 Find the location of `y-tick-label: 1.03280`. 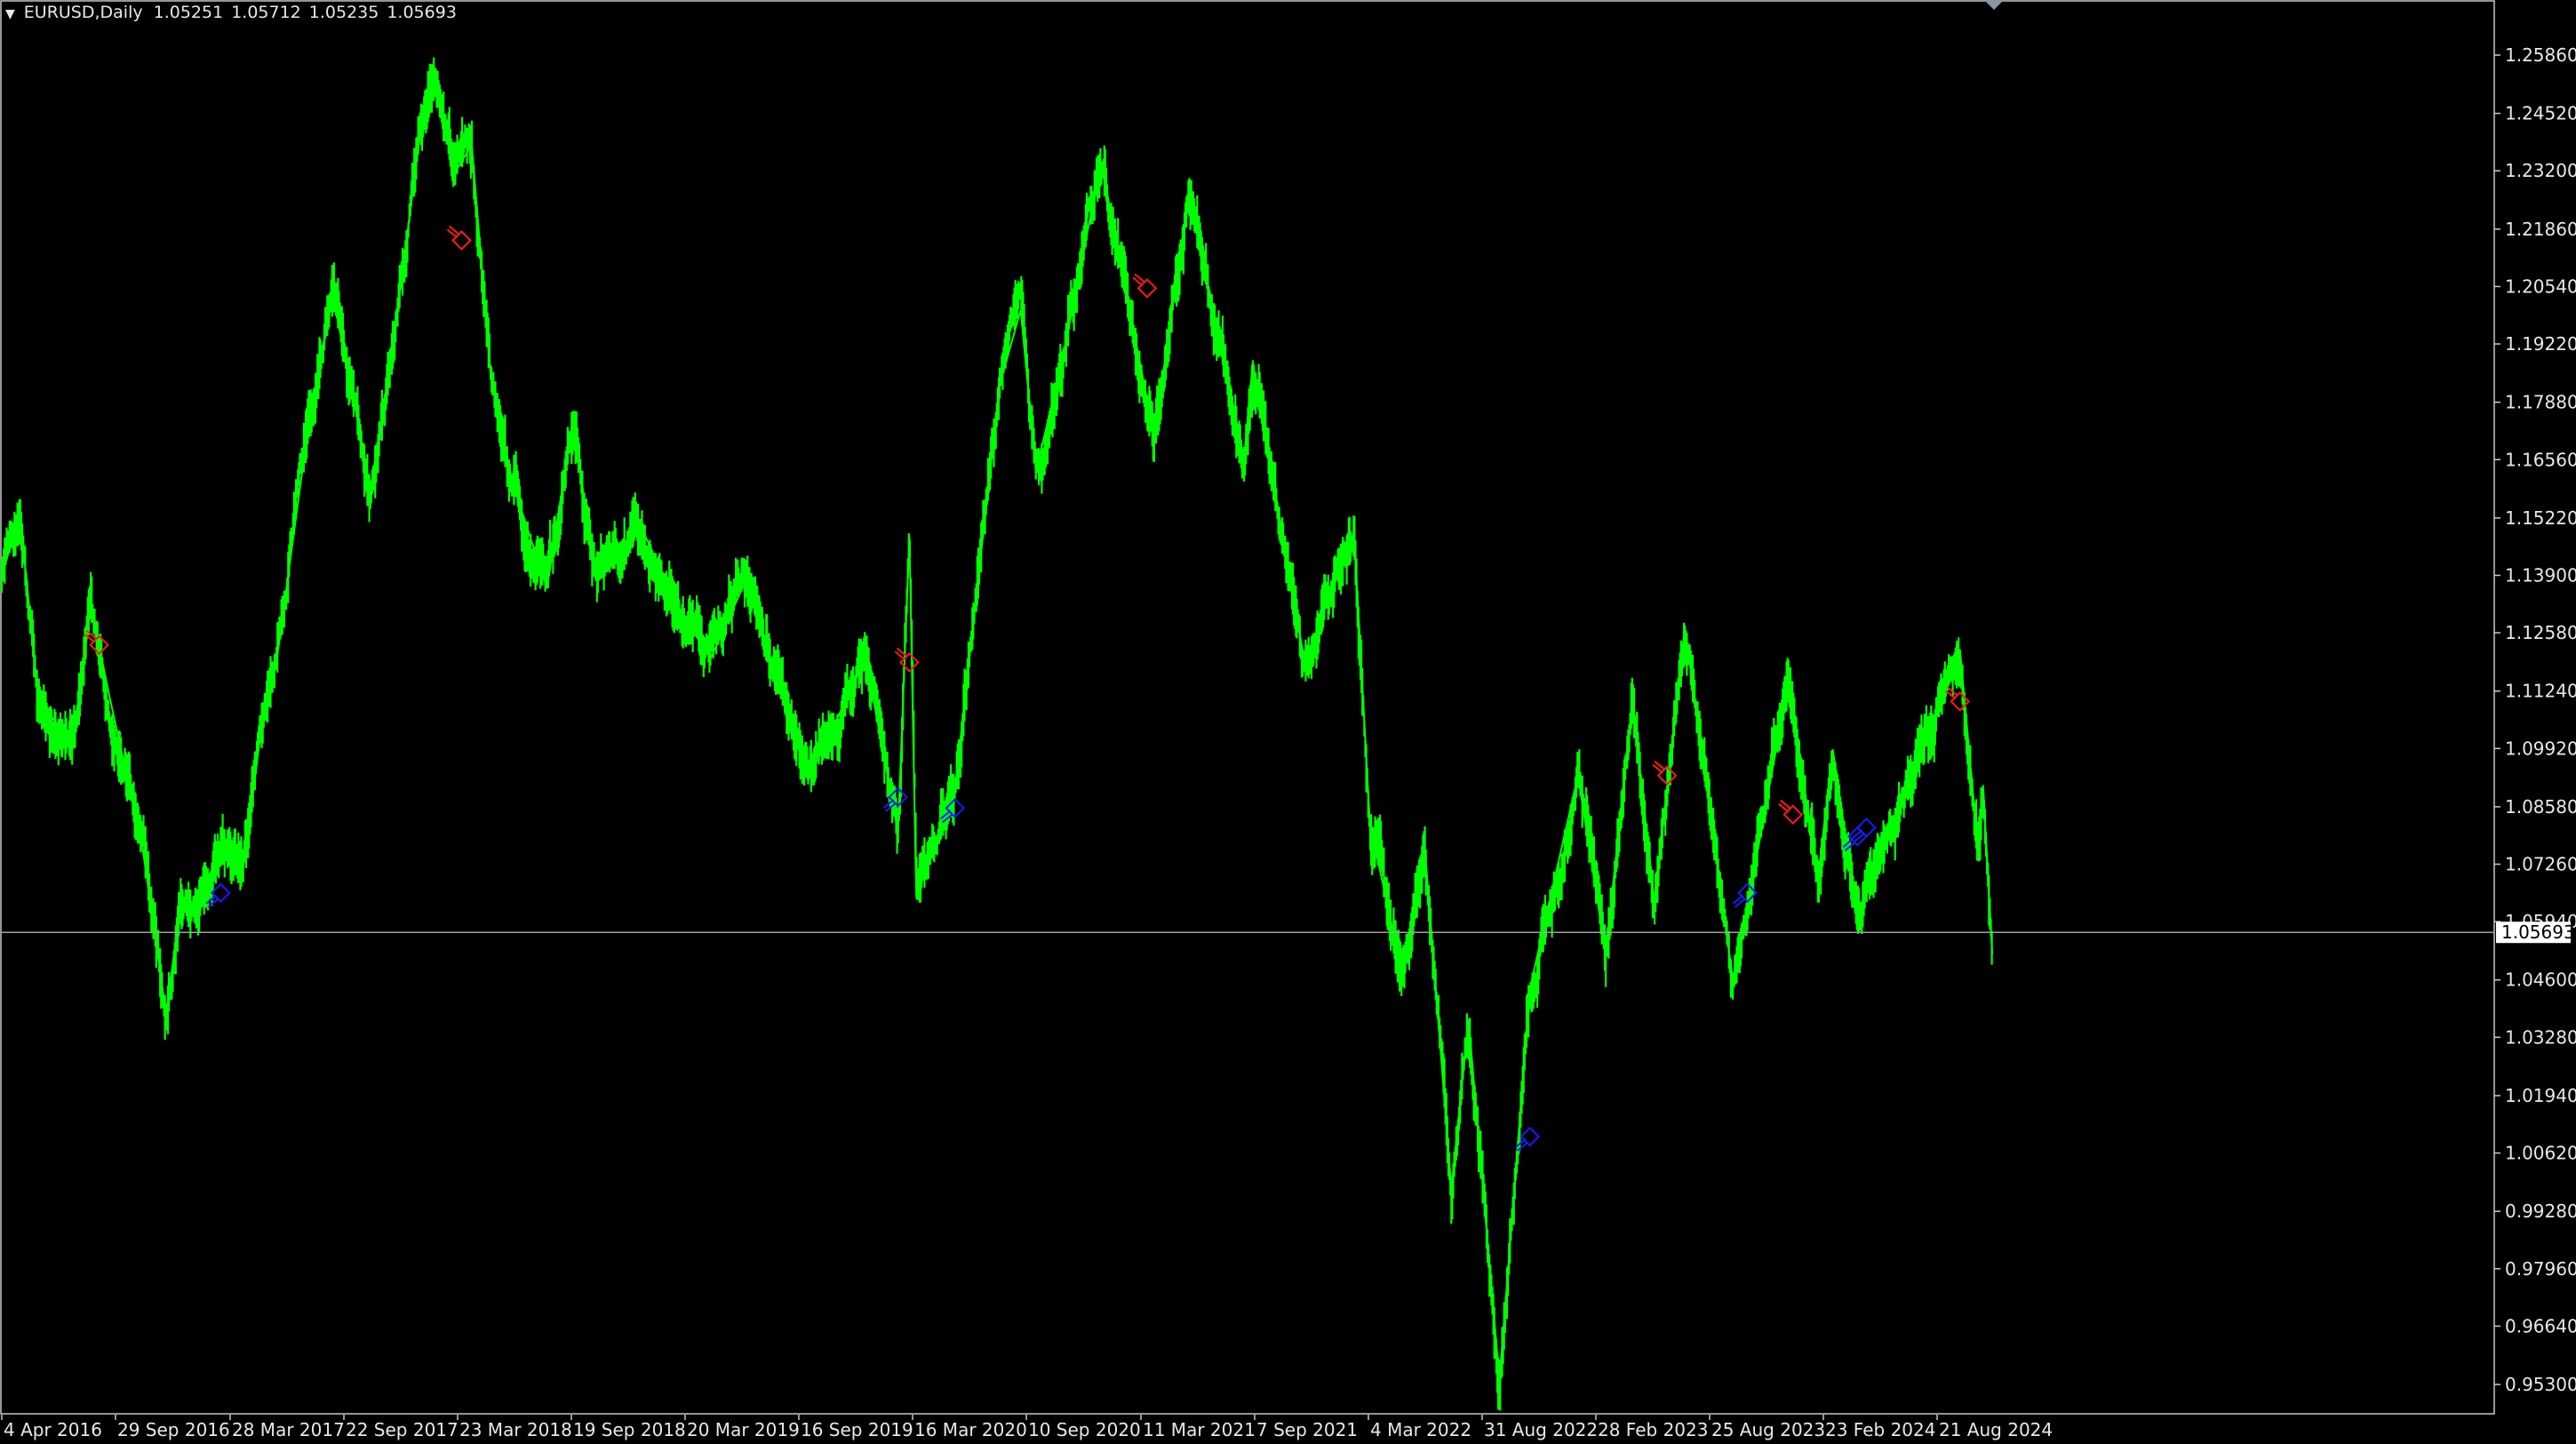

y-tick-label: 1.03280 is located at coordinates (2540, 1037).